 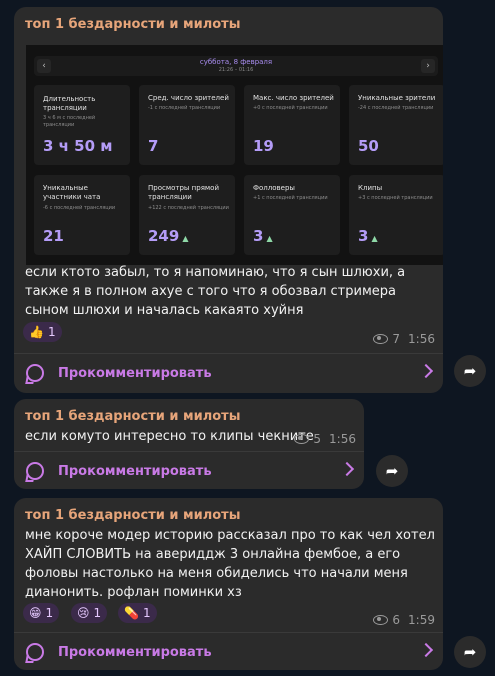 What do you see at coordinates (293, 98) in the screenshot?
I see `stat-title: Макс. число зрителей` at bounding box center [293, 98].